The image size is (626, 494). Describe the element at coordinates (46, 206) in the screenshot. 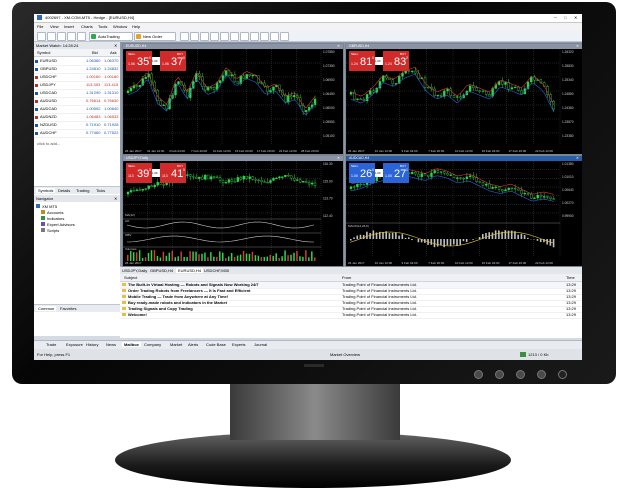

I see `navigator-item-xm-mt5: XM MT5` at that location.